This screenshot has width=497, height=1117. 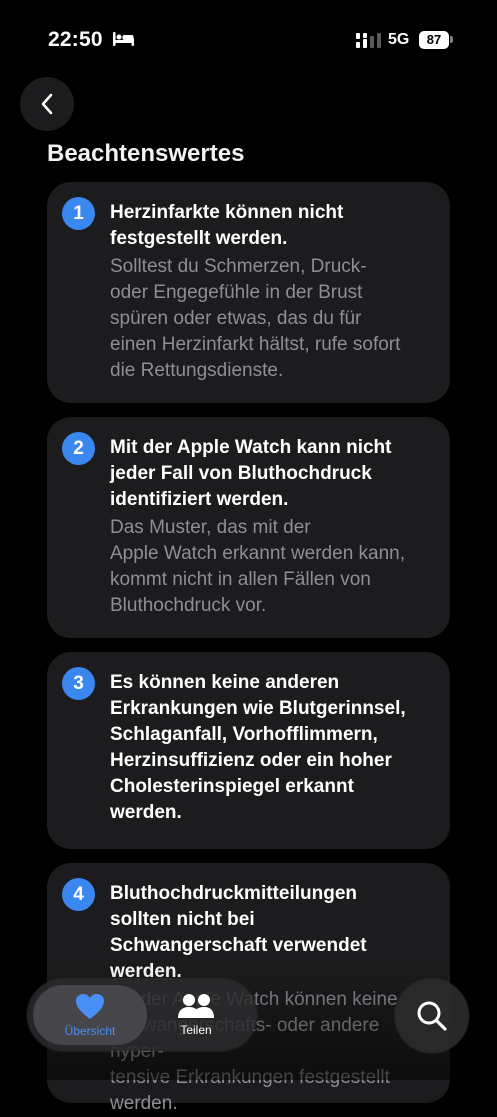 What do you see at coordinates (75, 39) in the screenshot?
I see `status-time: 22:50` at bounding box center [75, 39].